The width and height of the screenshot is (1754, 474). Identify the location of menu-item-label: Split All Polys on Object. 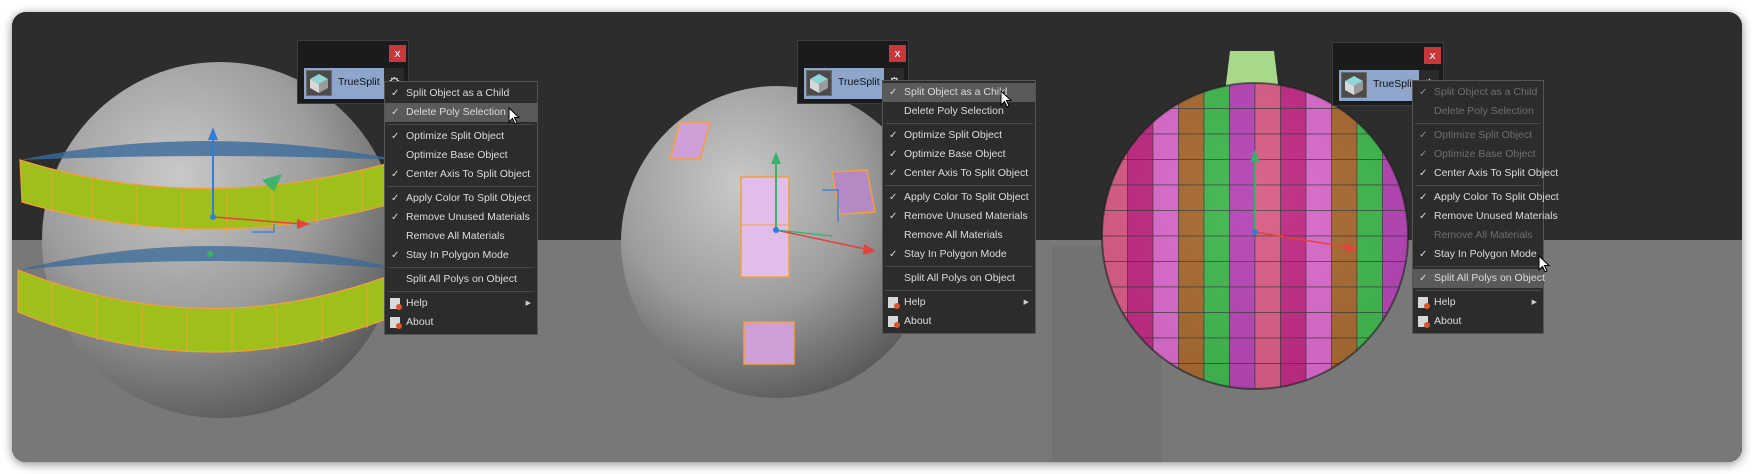
(959, 278).